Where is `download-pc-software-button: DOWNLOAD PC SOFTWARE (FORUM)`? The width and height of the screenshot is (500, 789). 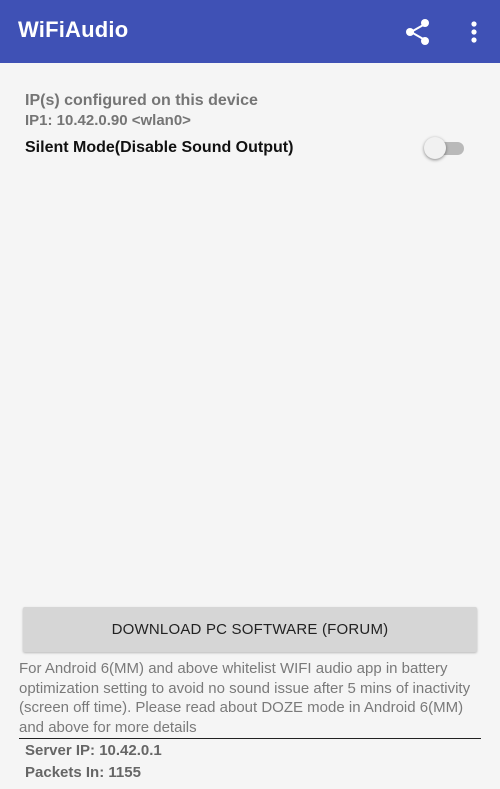 download-pc-software-button: DOWNLOAD PC SOFTWARE (FORUM) is located at coordinates (250, 629).